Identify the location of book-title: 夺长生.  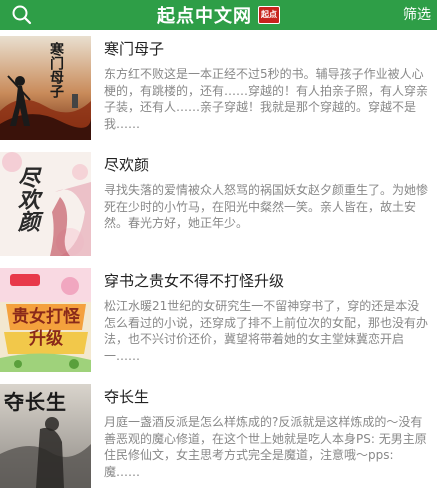
(126, 396).